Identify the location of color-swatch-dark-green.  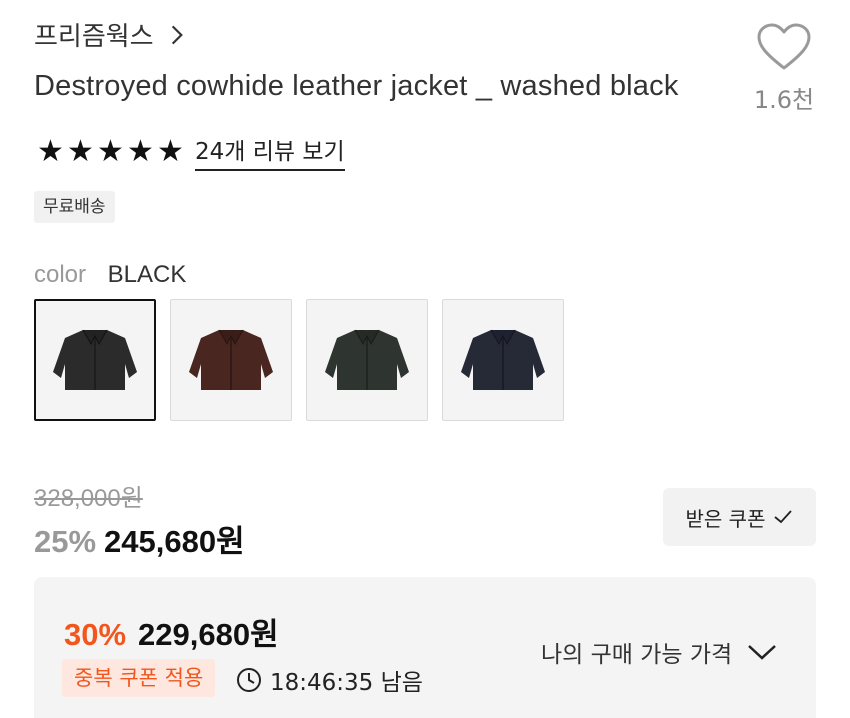
(367, 360).